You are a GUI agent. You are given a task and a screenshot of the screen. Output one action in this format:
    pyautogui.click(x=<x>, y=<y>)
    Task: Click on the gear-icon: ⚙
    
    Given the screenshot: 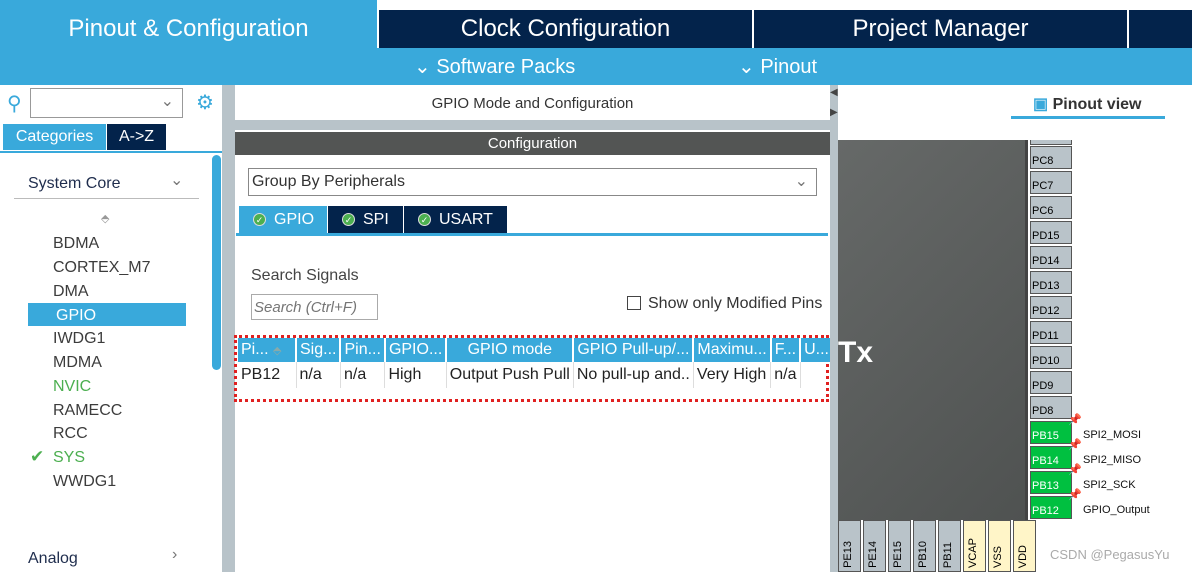 What is the action you would take?
    pyautogui.click(x=205, y=102)
    